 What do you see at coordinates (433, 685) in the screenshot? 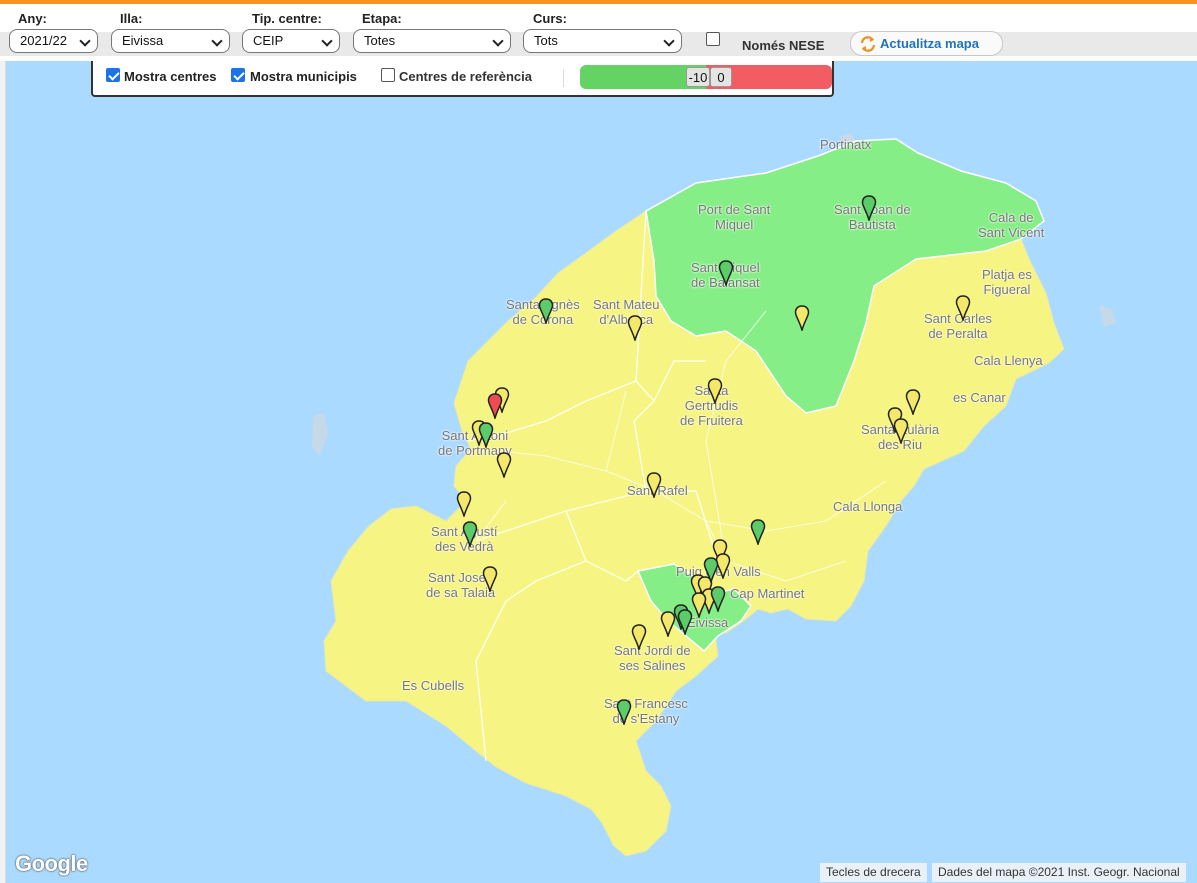
I see `place-es-cubells: Es Cubells` at bounding box center [433, 685].